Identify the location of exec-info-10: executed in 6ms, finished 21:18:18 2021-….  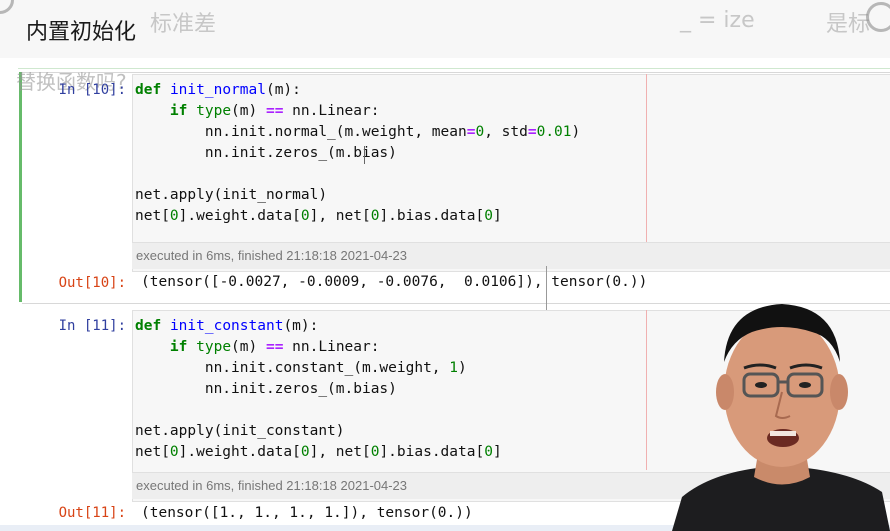
(511, 255).